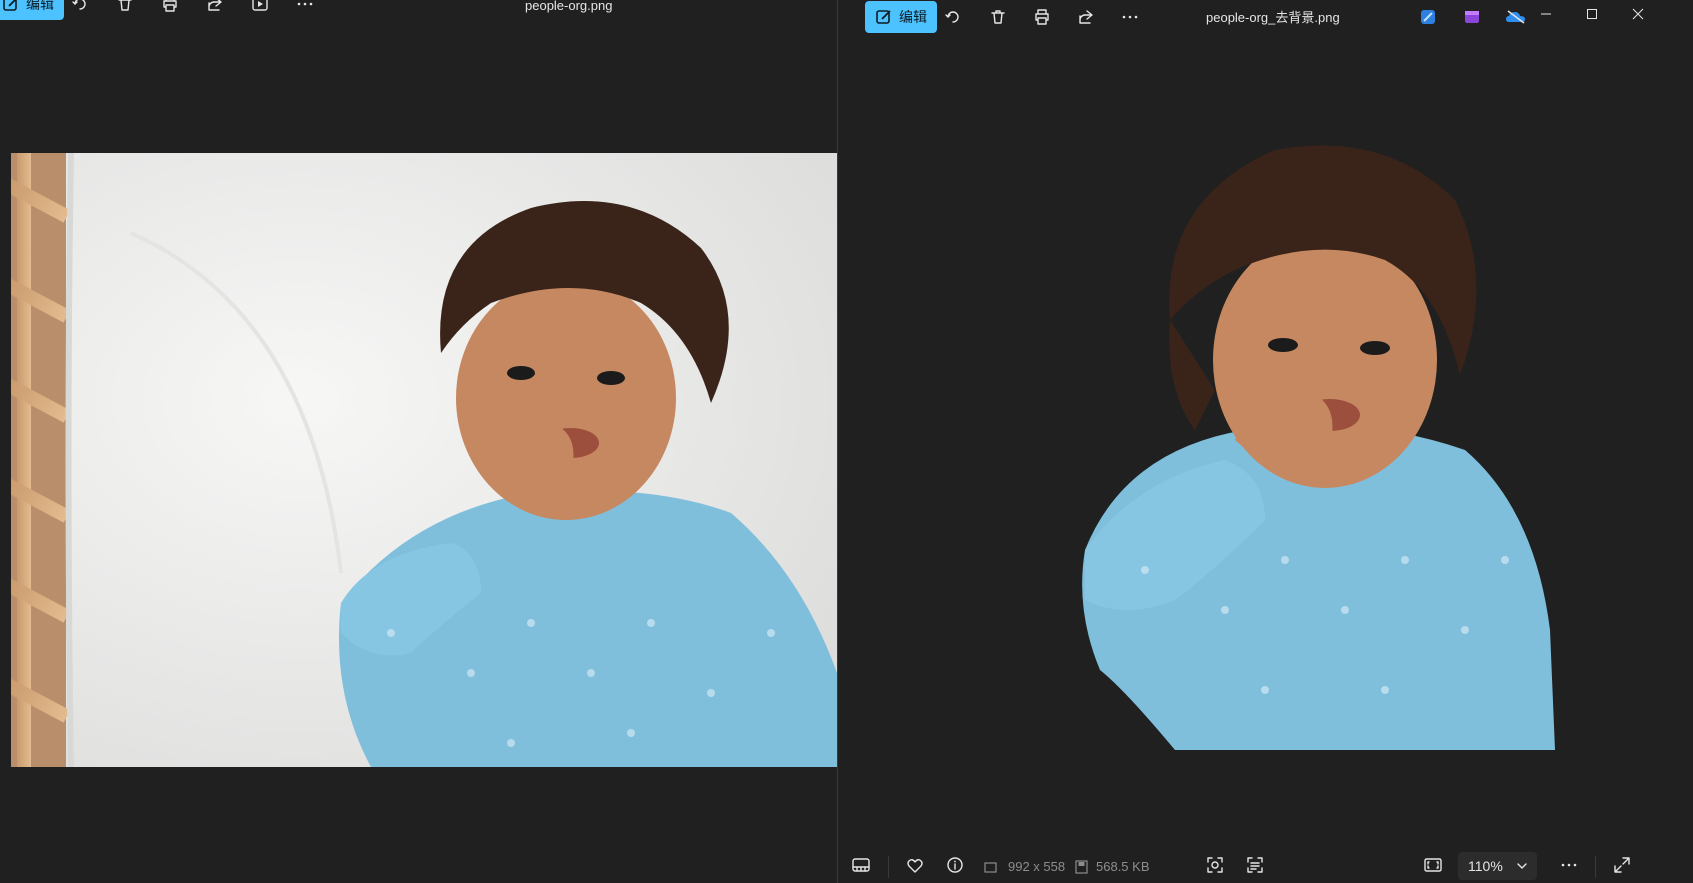  I want to click on filmstrip-button, so click(861, 865).